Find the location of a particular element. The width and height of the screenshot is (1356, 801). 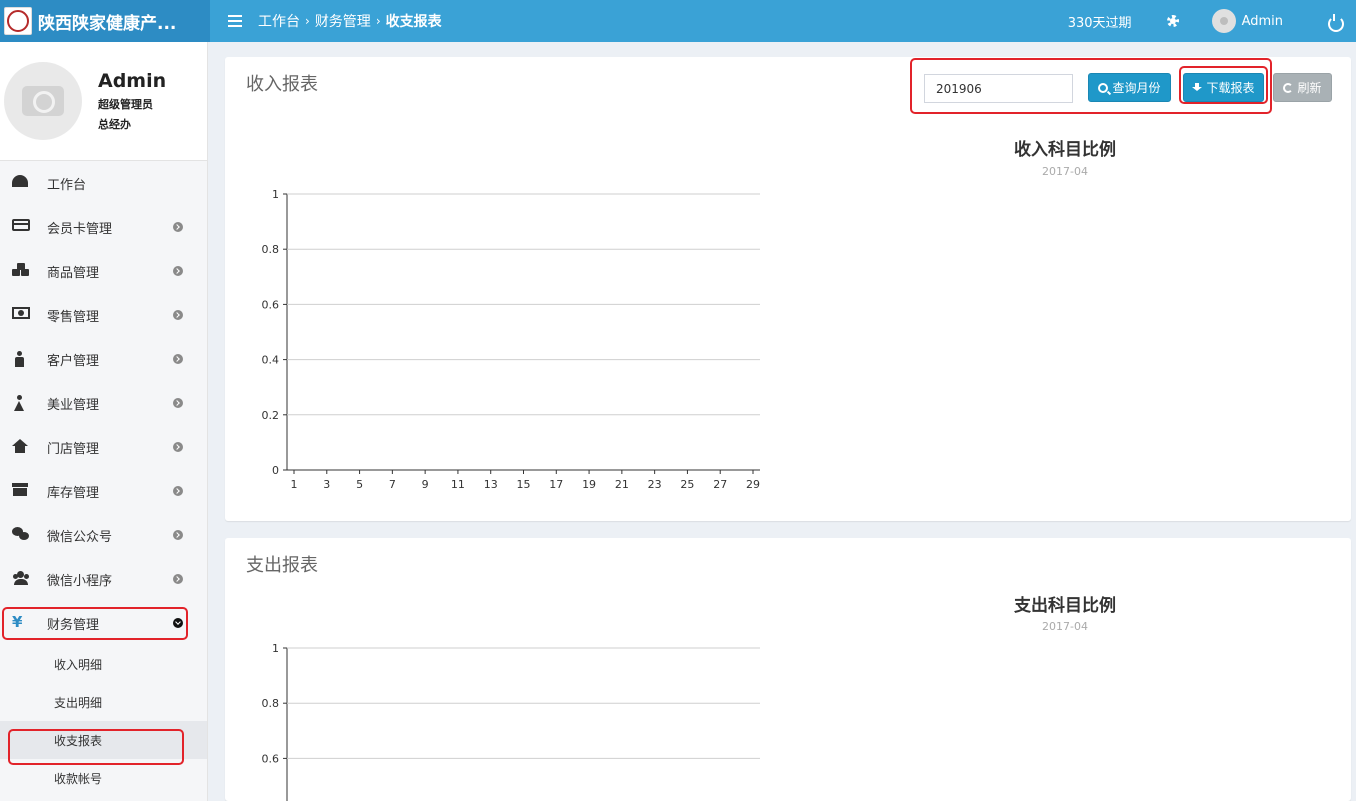

breadcrumb: 工作台 › 财务管理 › 收支报表 is located at coordinates (350, 21).